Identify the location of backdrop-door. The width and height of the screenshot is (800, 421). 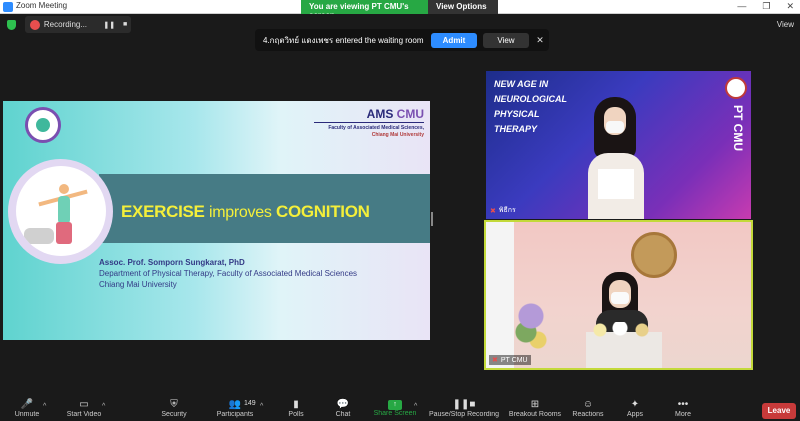
(500, 295).